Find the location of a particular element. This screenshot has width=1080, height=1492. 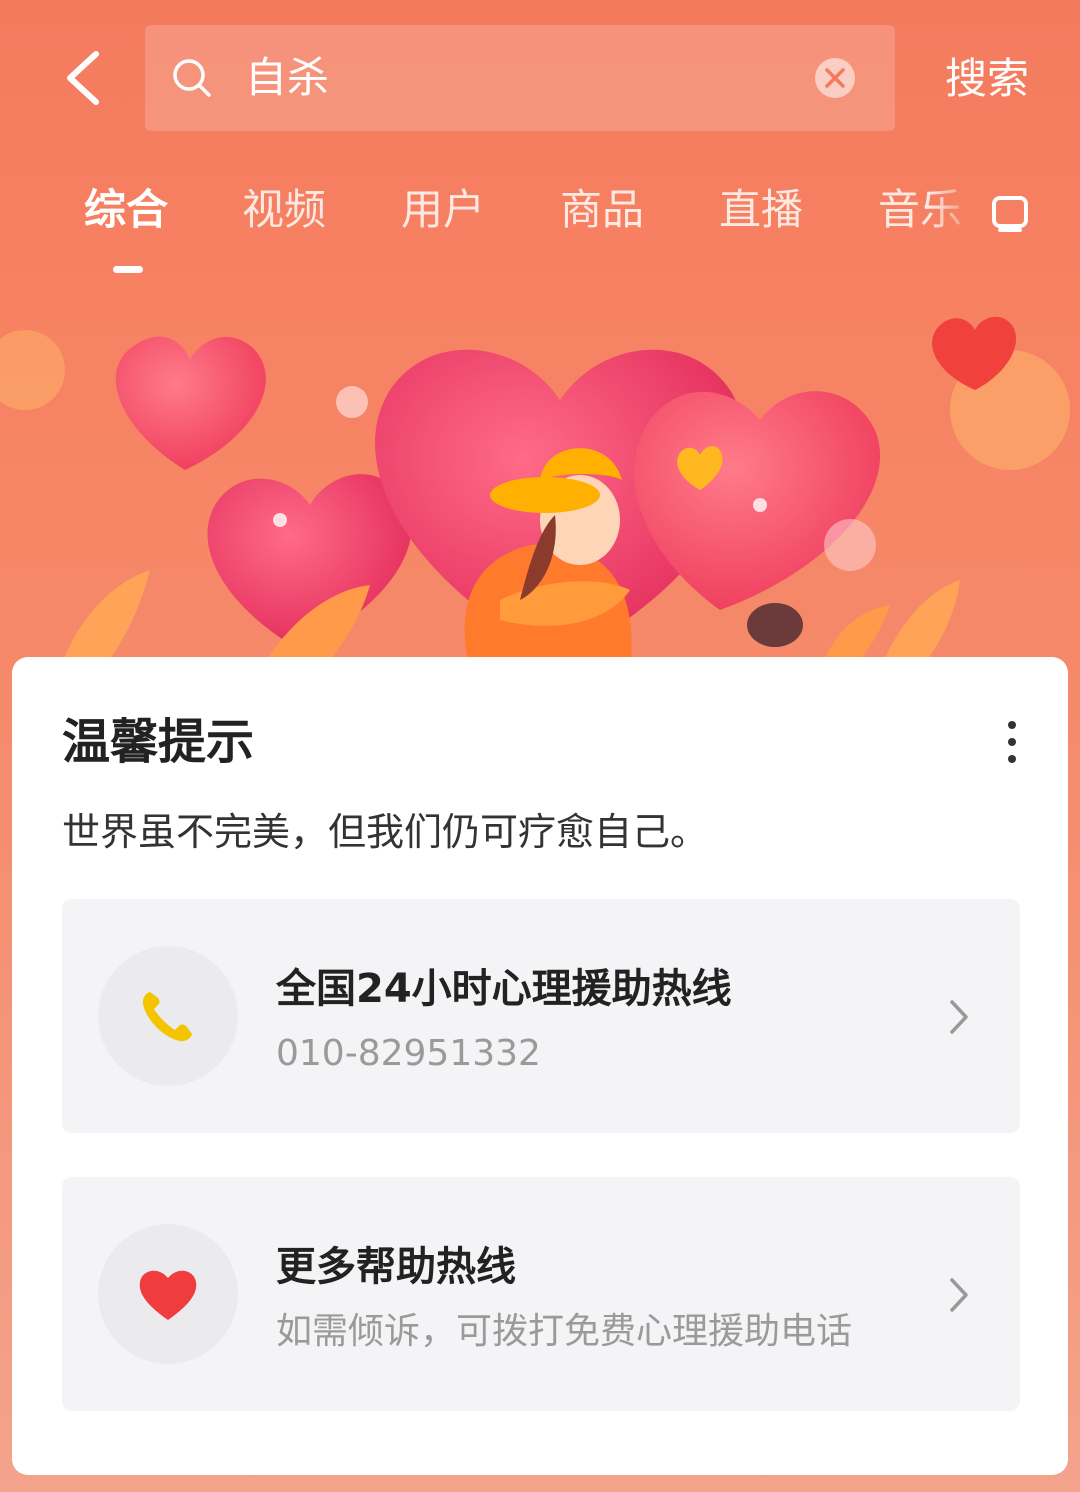

active-tab-indicator is located at coordinates (128, 269).